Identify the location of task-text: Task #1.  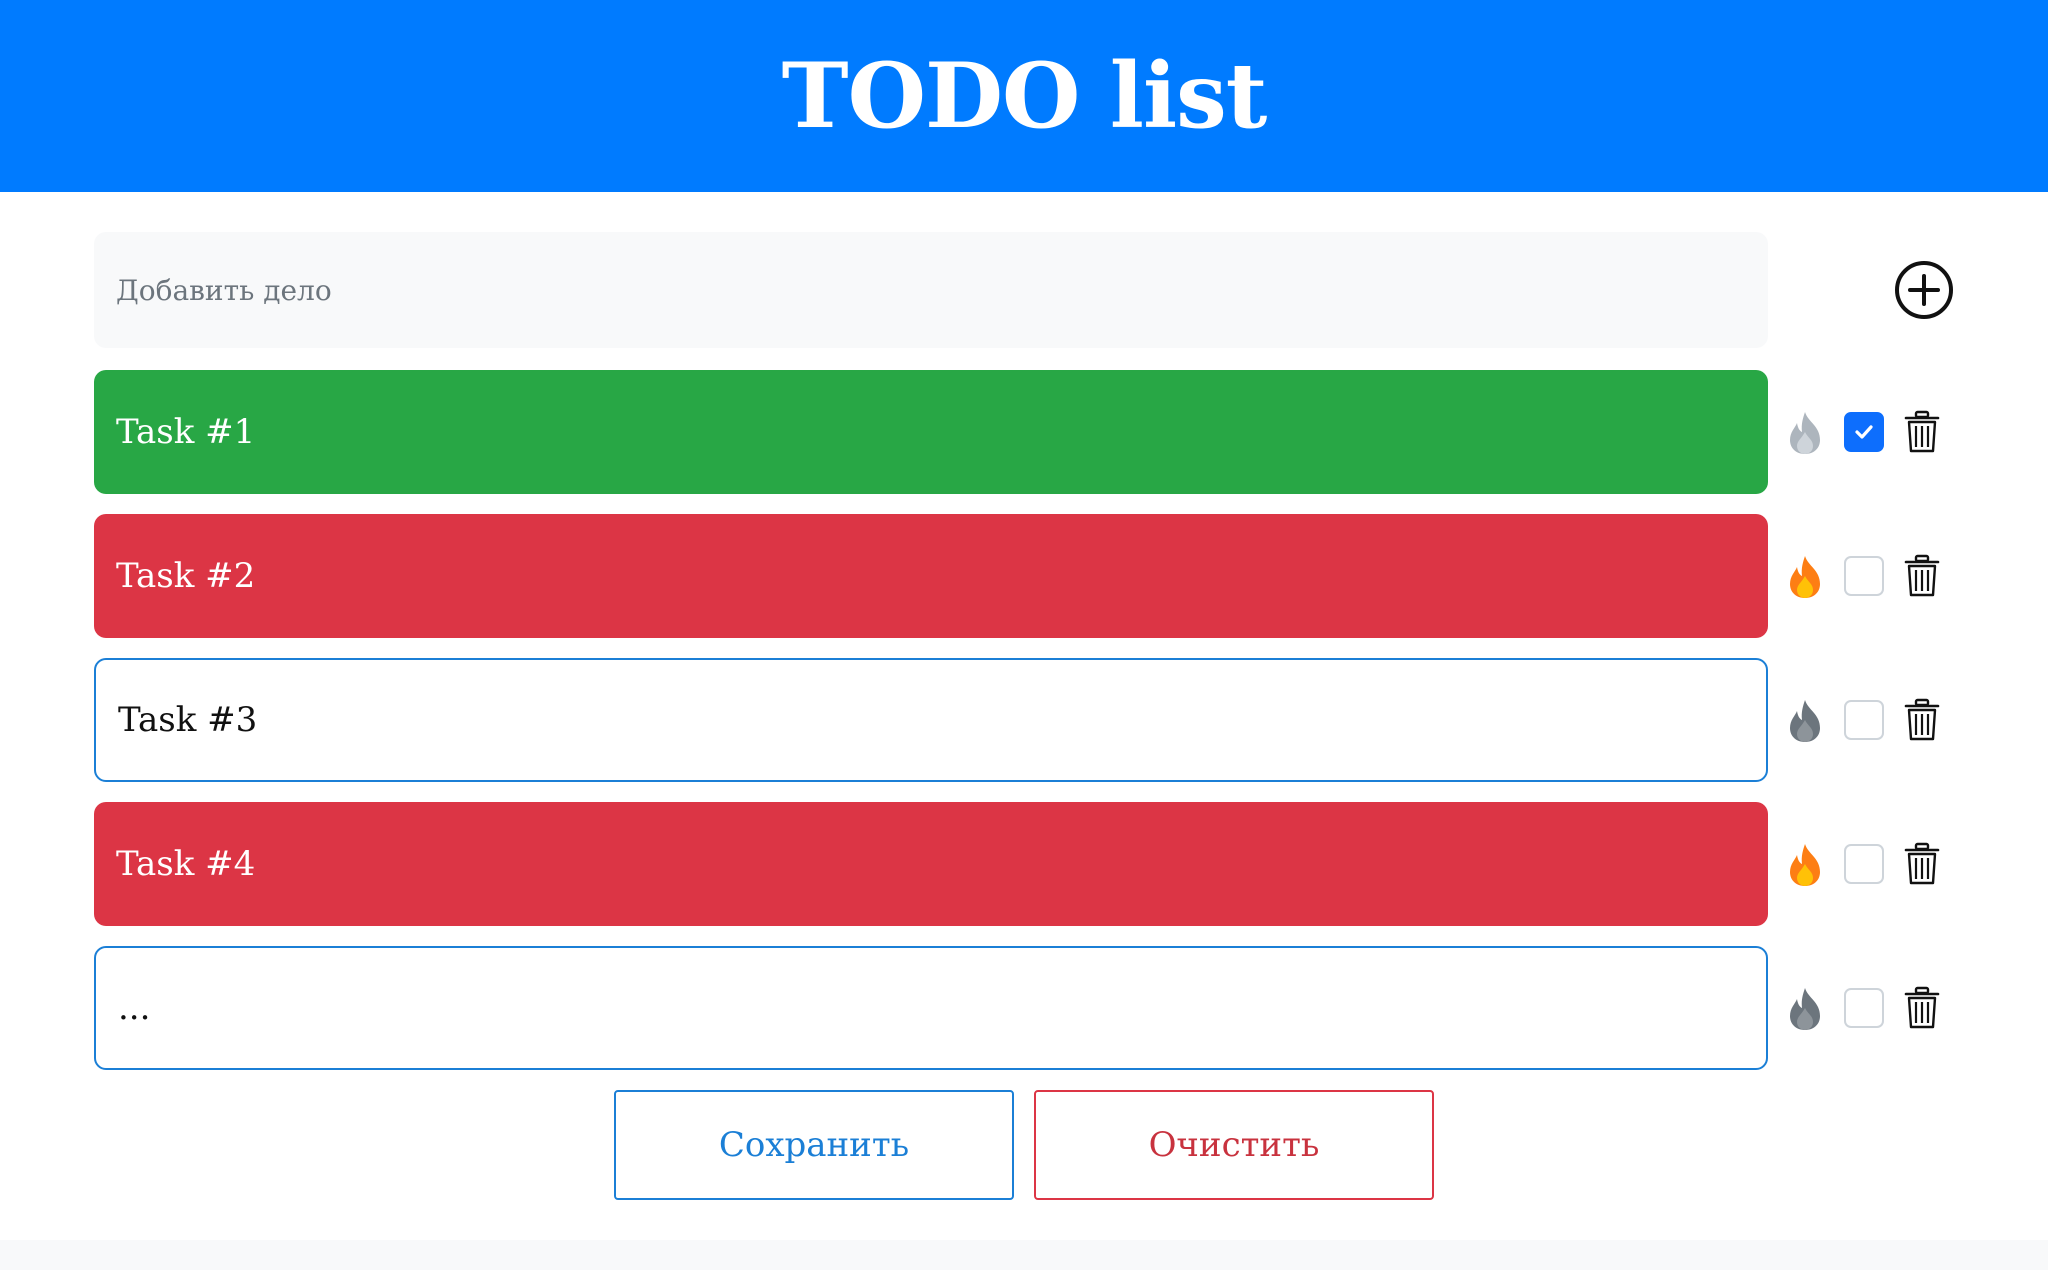
(186, 432).